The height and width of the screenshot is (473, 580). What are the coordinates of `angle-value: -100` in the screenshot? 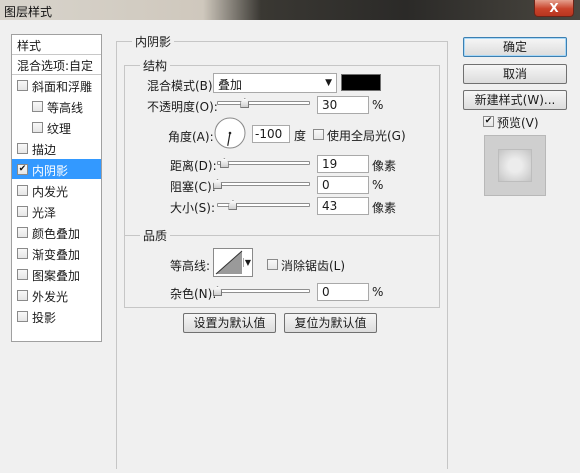 It's located at (269, 134).